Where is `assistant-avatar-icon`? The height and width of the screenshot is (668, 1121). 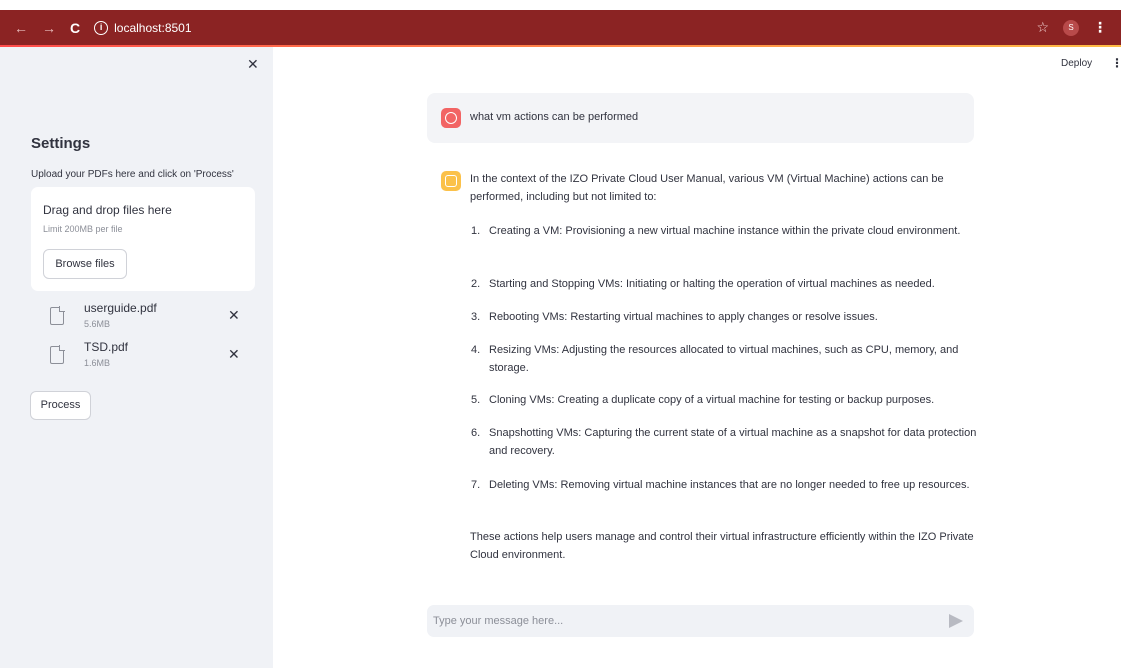 assistant-avatar-icon is located at coordinates (451, 181).